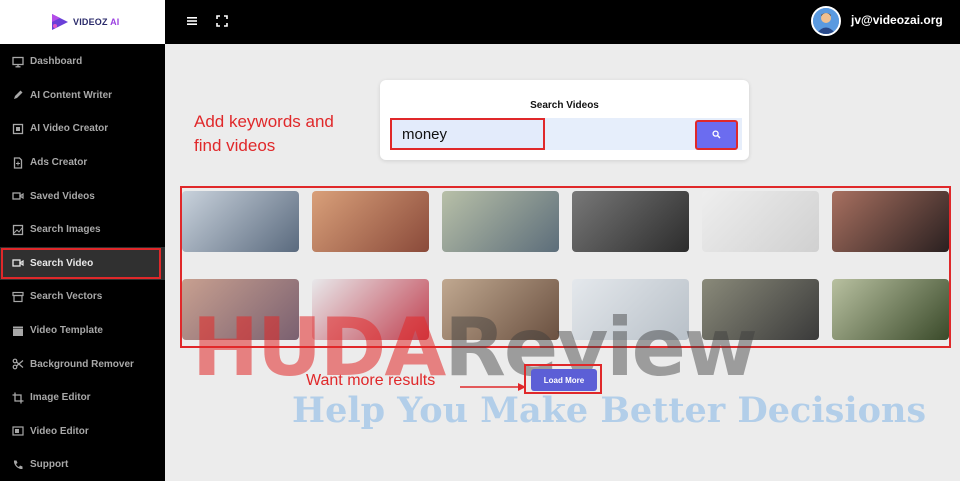  I want to click on logo-suffix: AI, so click(115, 22).